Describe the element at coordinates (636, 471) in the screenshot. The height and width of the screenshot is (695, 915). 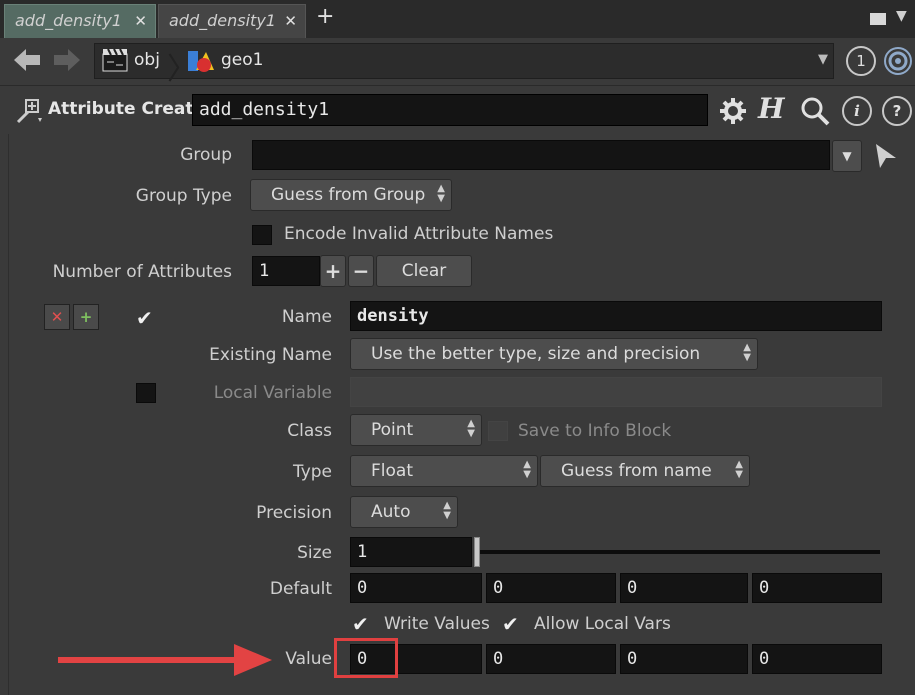
I see `type-guess-value: Guess from name` at that location.